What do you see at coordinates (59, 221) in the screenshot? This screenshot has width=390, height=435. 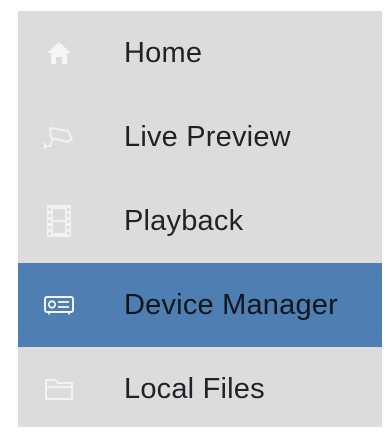 I see `film-icon` at bounding box center [59, 221].